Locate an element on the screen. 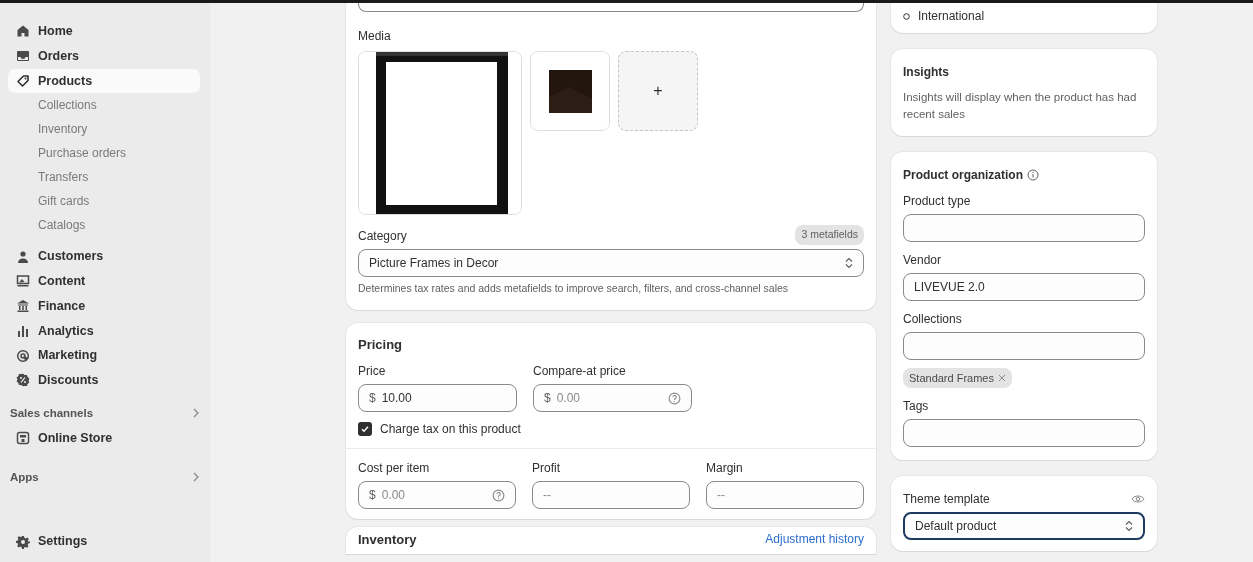  card-title: Insights is located at coordinates (926, 72).